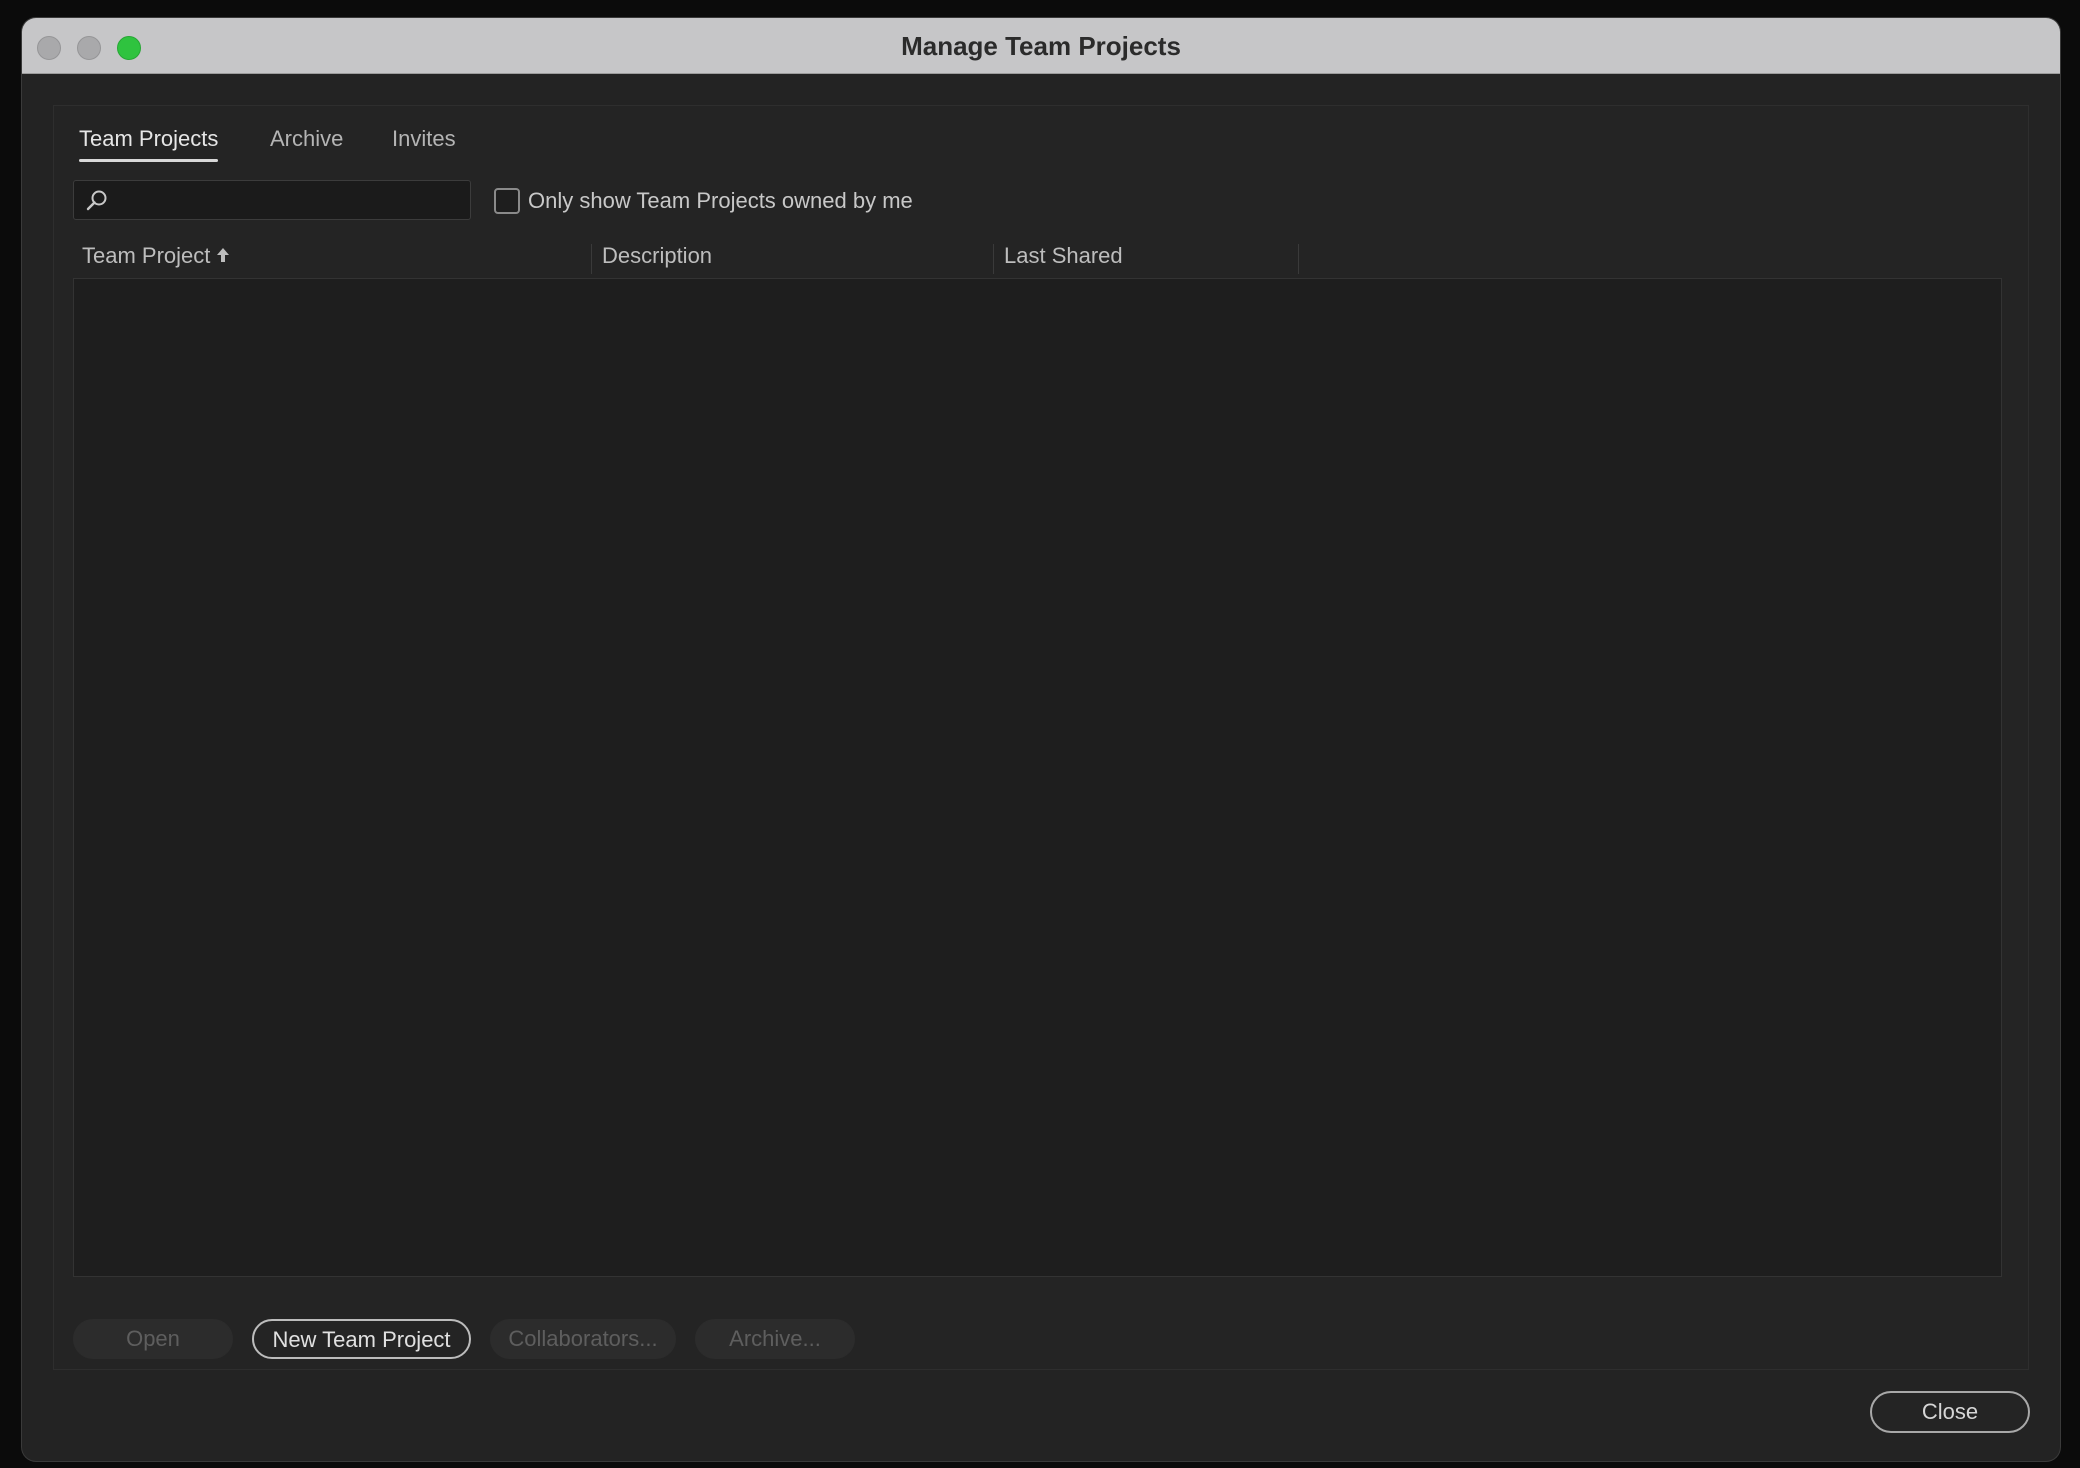 Image resolution: width=2080 pixels, height=1468 pixels. I want to click on search-field, so click(272, 200).